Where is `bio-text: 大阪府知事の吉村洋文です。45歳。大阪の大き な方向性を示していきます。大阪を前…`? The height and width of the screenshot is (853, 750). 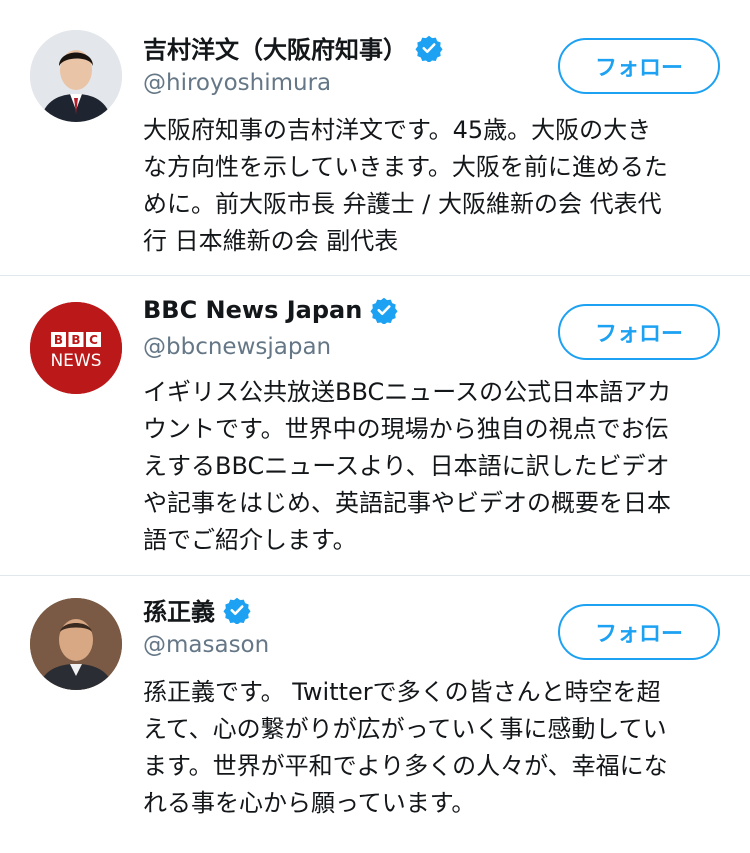
bio-text: 大阪府知事の吉村洋文です。45歳。大阪の大き な方向性を示していきます。大阪を前… is located at coordinates (433, 186).